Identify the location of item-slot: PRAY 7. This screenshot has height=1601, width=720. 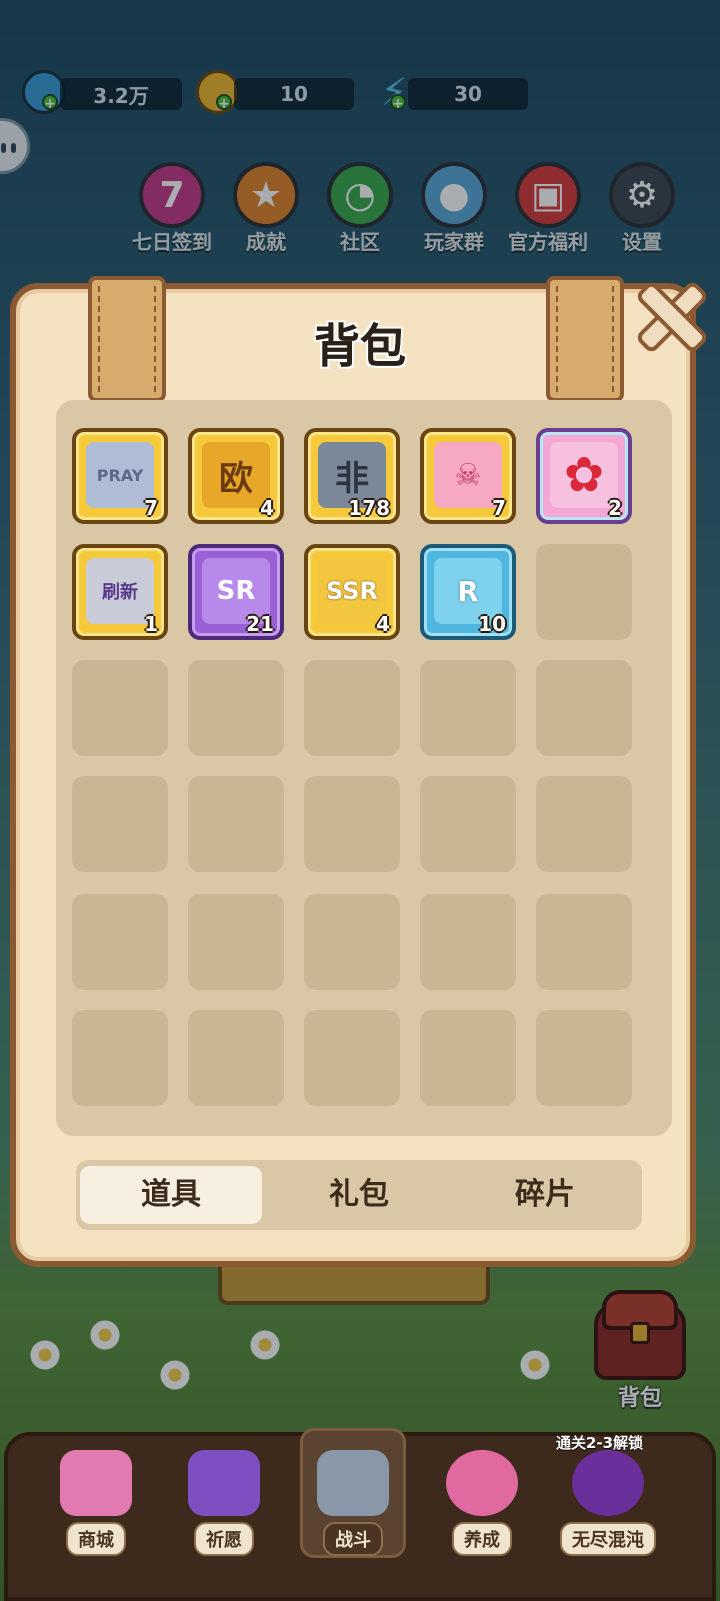
(120, 476).